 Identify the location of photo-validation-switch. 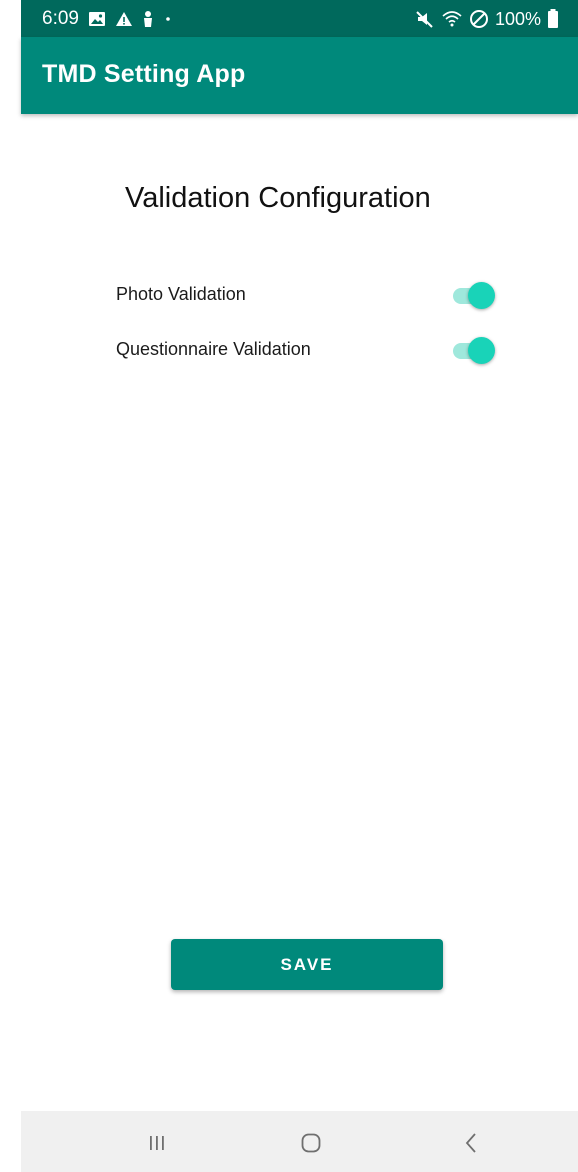
(473, 295).